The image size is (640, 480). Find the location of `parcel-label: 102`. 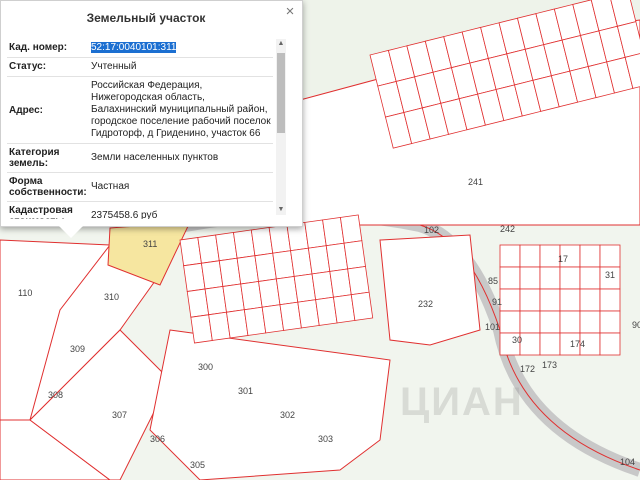

parcel-label: 102 is located at coordinates (431, 230).